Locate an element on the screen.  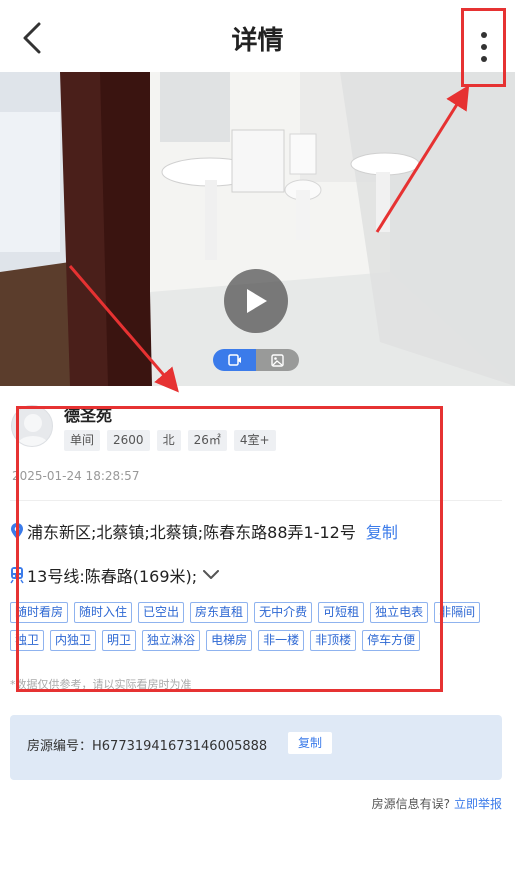
image-icon is located at coordinates (277, 360).